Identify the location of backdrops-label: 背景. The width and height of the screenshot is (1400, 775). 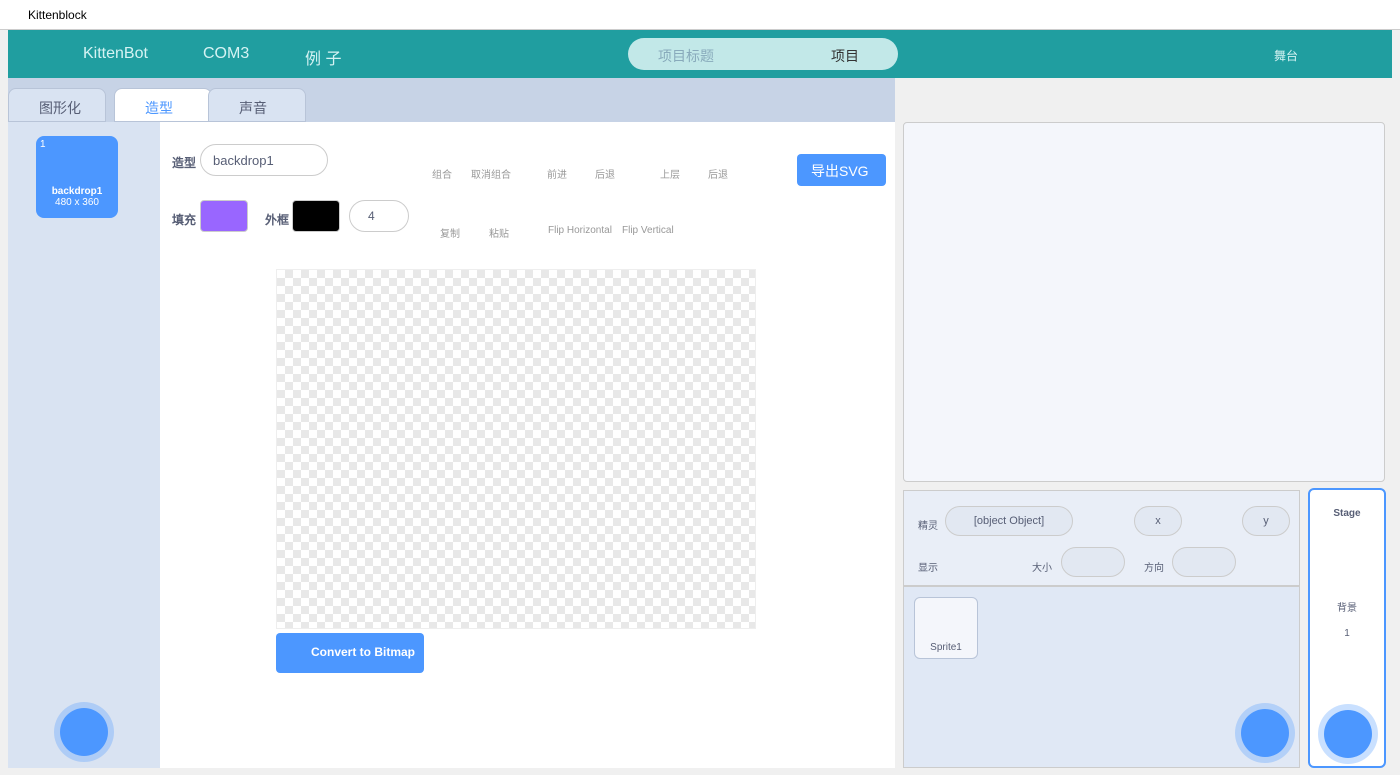
(1347, 608).